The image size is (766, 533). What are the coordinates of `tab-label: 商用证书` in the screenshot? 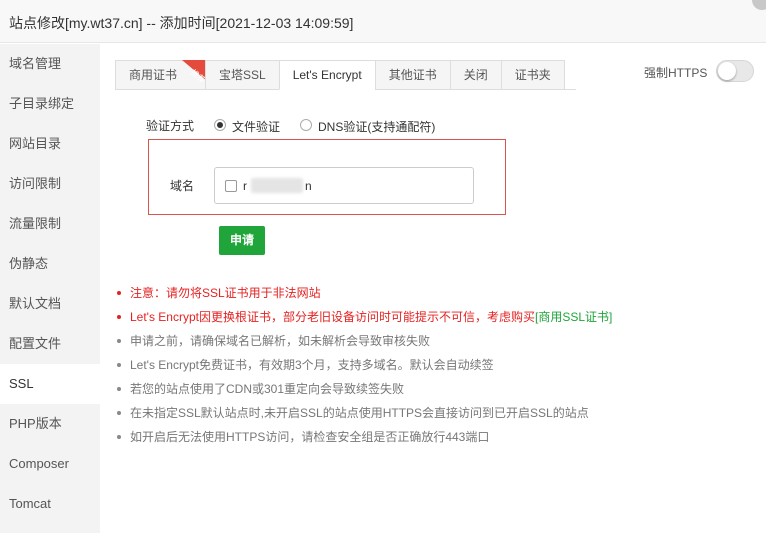 It's located at (153, 75).